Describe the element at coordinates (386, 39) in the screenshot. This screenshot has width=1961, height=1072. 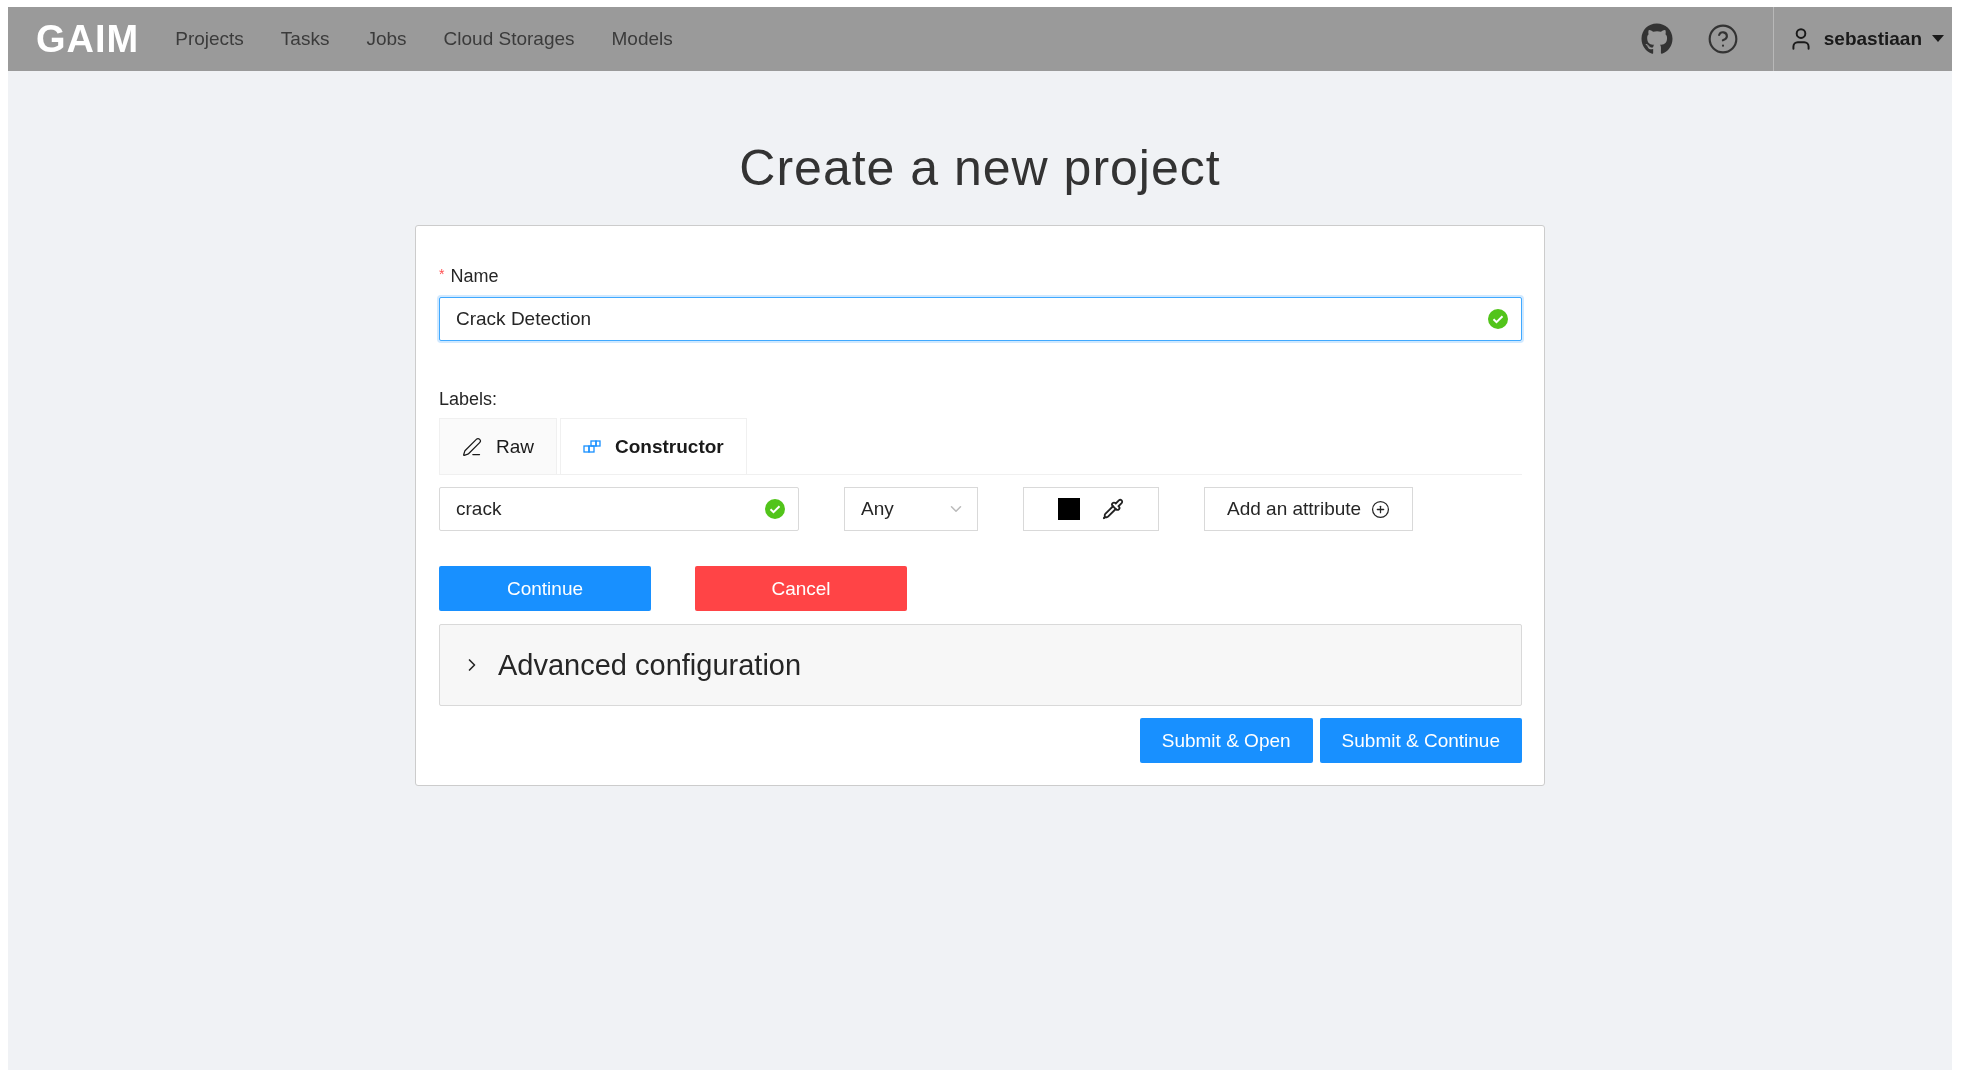
I see `nav-link: Jobs` at that location.